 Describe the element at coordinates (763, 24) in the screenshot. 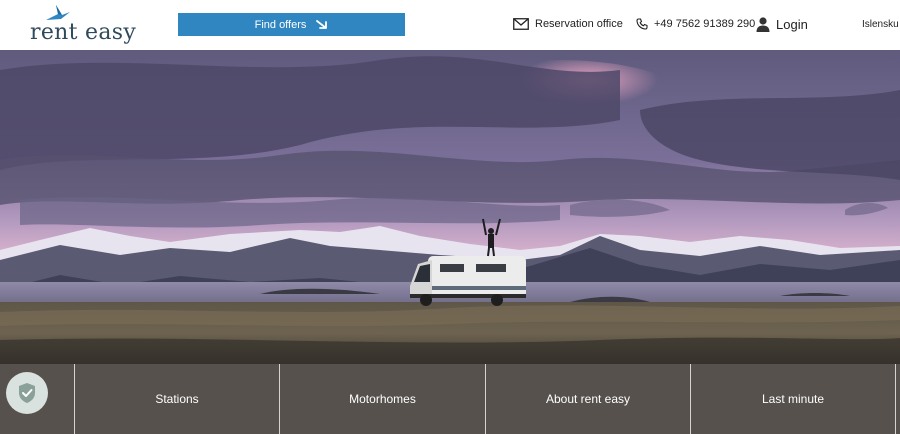

I see `user-icon` at that location.